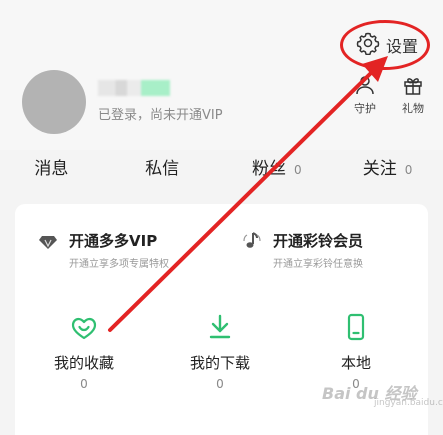  Describe the element at coordinates (220, 351) in the screenshot. I see `tile-downloads: 我的下载 0` at that location.